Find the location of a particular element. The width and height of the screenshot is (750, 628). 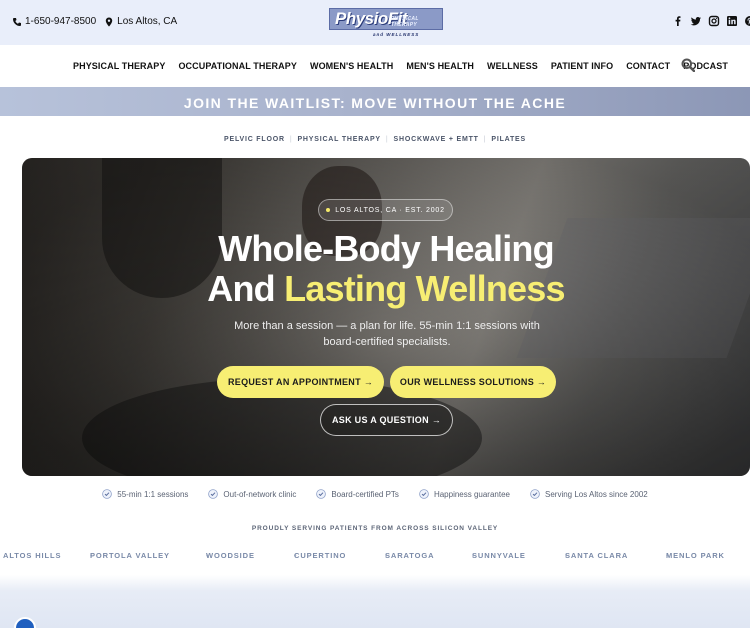

hero-location-pill: LOS ALTOS, CA · EST. 2002 is located at coordinates (385, 210).